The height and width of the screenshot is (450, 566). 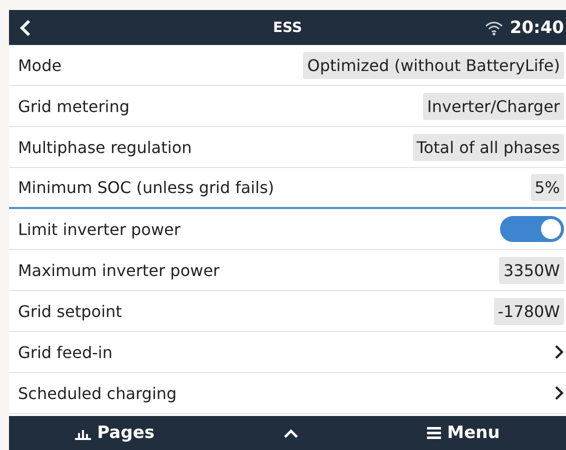 What do you see at coordinates (287, 188) in the screenshot?
I see `settings-row: Minimum SOC (unless grid fails) 5%` at bounding box center [287, 188].